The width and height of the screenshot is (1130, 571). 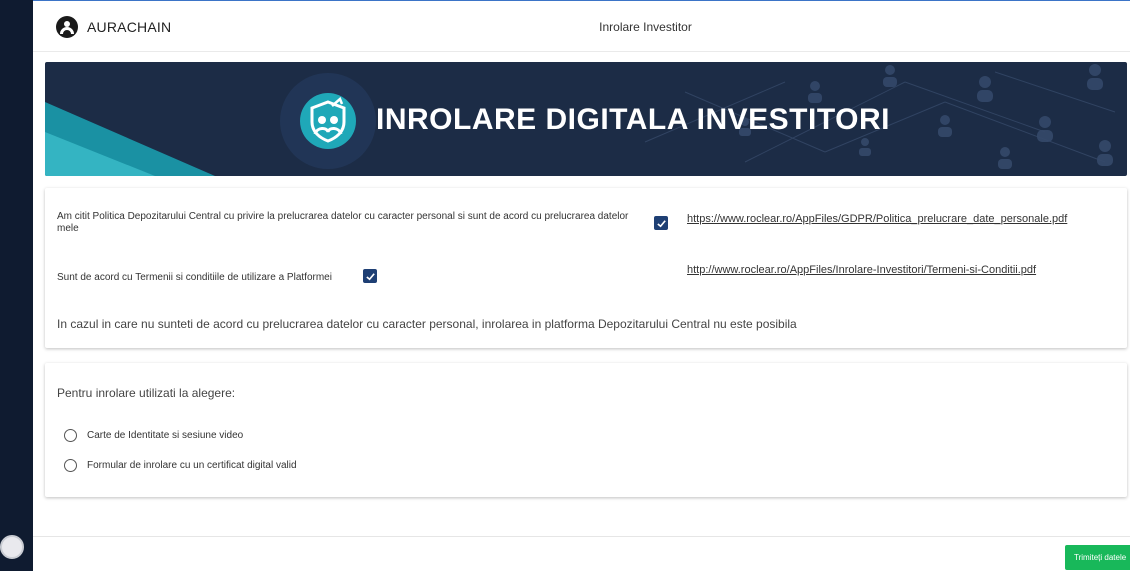 What do you see at coordinates (1097, 557) in the screenshot?
I see `submit-button: Trimiteți datele` at bounding box center [1097, 557].